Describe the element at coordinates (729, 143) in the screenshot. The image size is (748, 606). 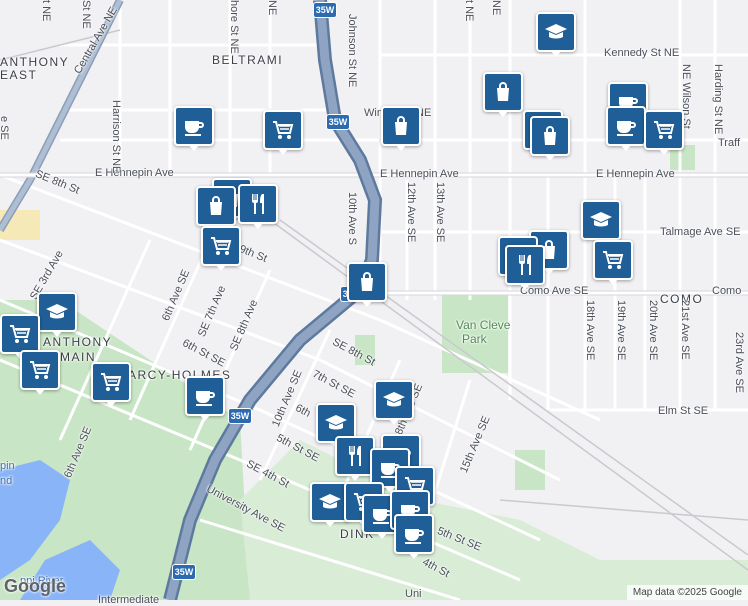
I see `street-traff: Traff` at that location.